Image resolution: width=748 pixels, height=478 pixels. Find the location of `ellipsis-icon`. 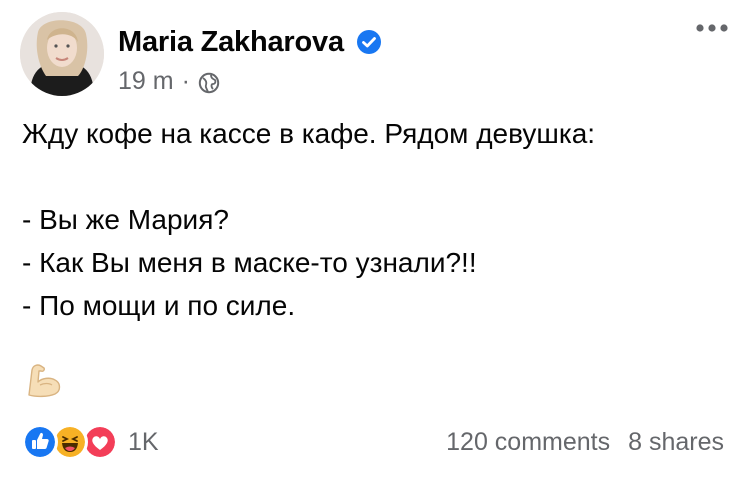

ellipsis-icon is located at coordinates (712, 28).